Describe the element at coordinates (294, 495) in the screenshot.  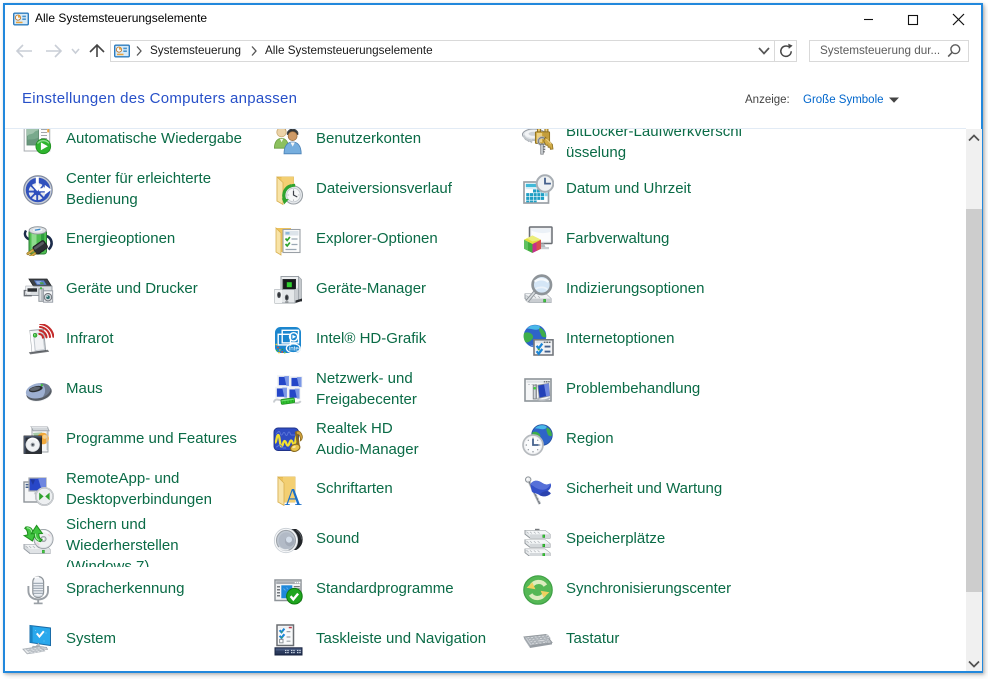
I see `svg-text: A` at that location.